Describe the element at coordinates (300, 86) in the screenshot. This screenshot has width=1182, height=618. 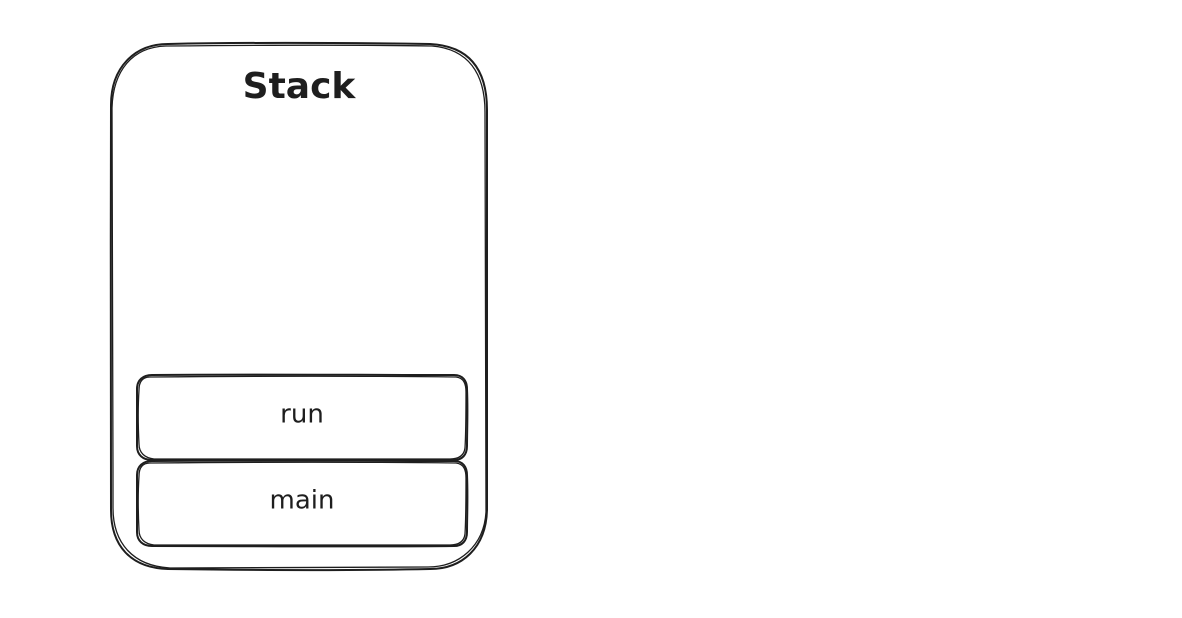
I see `stack-title: Stack` at that location.